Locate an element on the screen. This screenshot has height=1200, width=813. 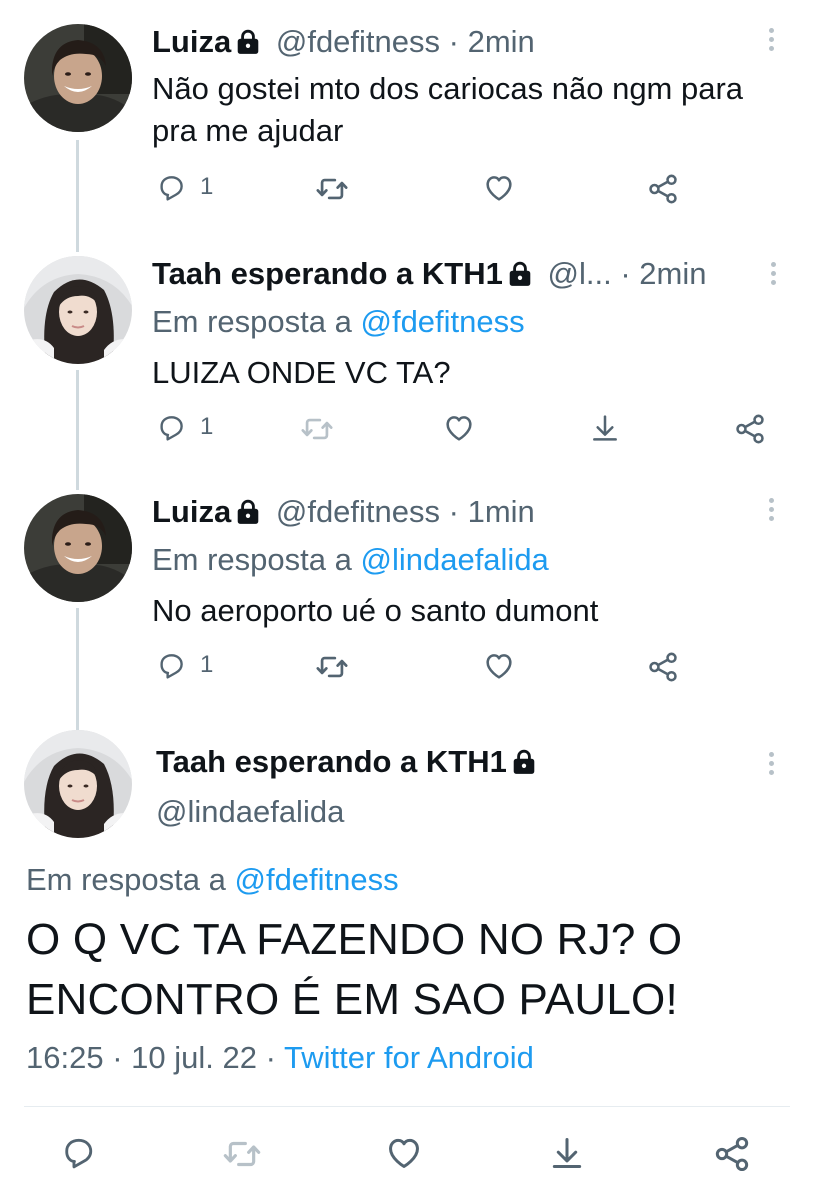
user-handle: @lindaefalida is located at coordinates (250, 811).